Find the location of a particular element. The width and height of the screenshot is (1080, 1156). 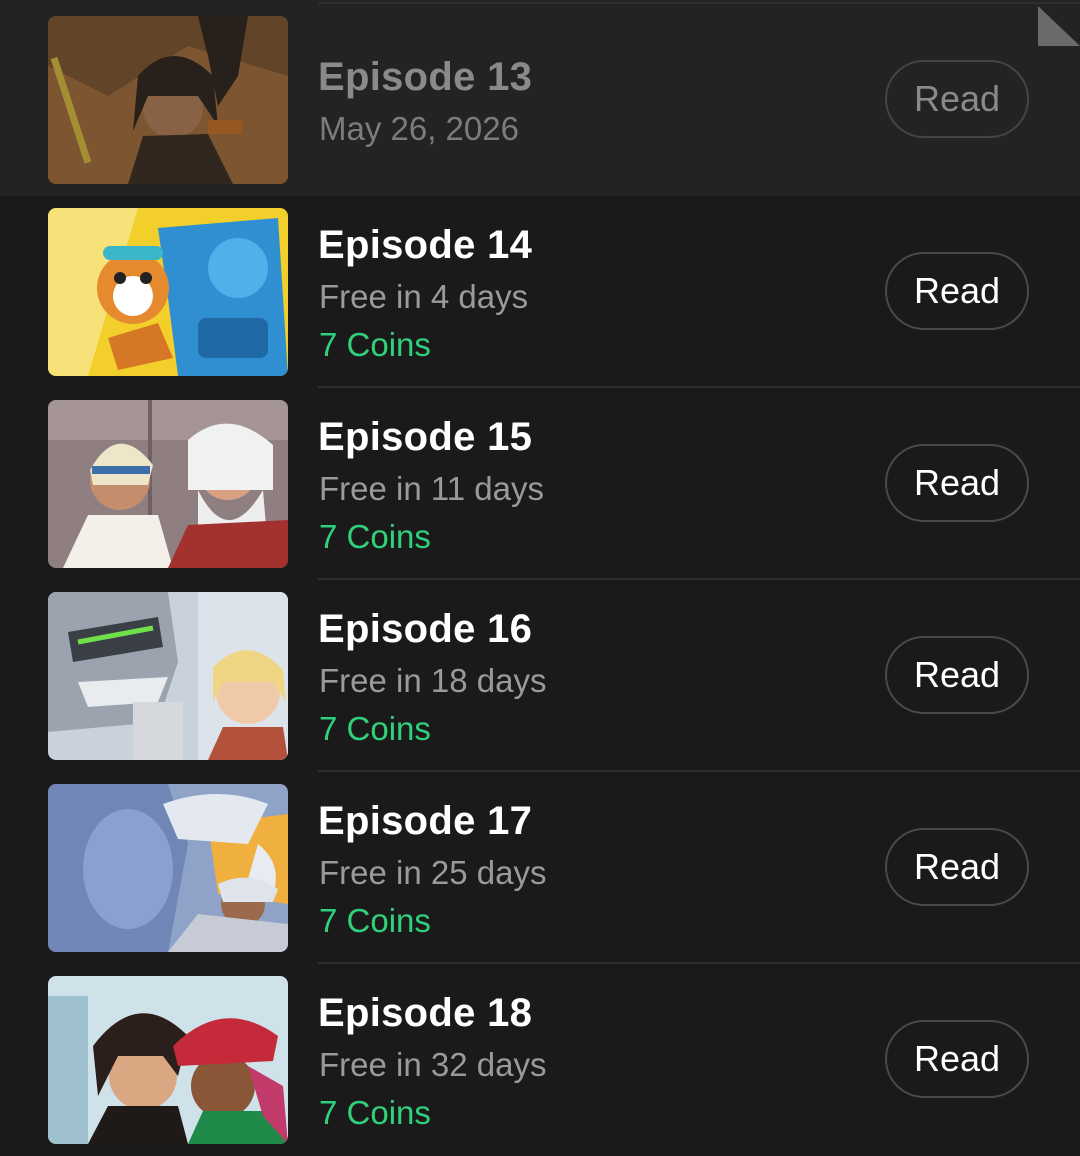

free-countdown: Free in 11 days is located at coordinates (432, 488).